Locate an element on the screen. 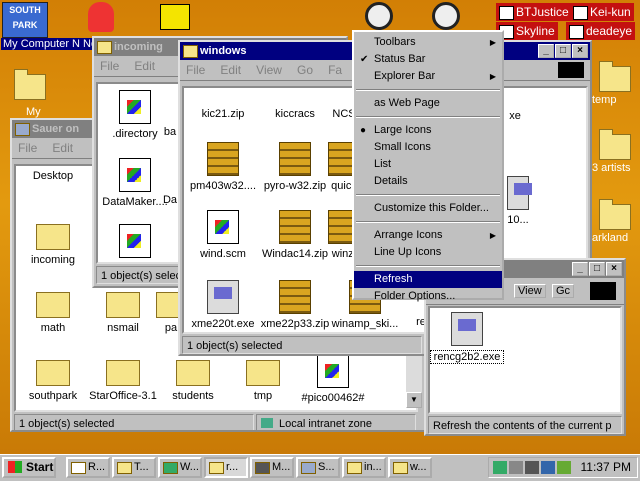 The width and height of the screenshot is (640, 481). desktop-icon-3-artists: 3 artists is located at coordinates (615, 151).